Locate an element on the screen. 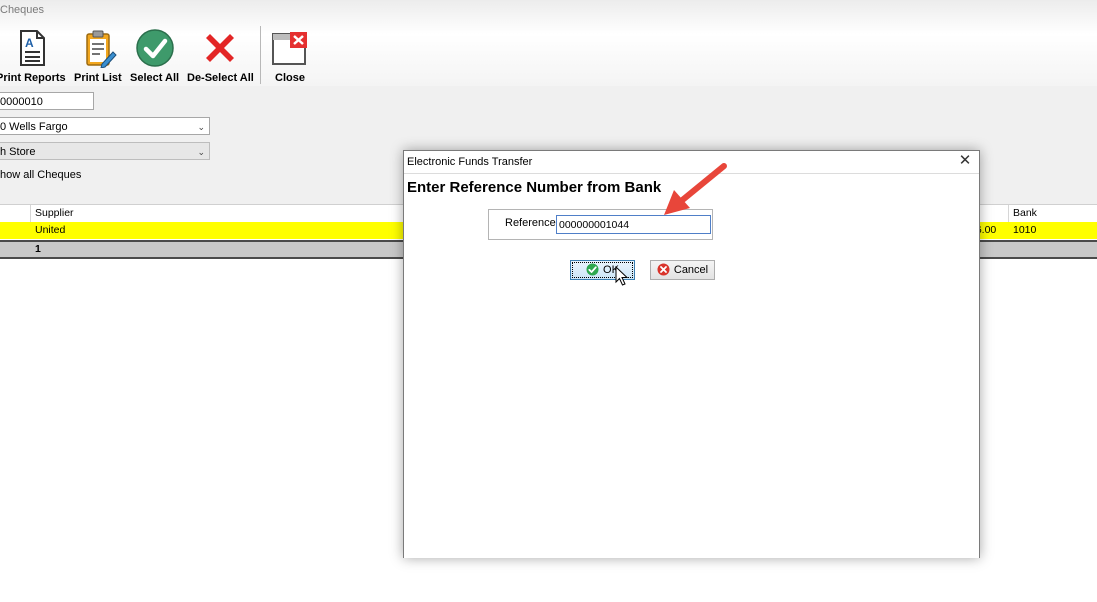 This screenshot has width=1097, height=602. print-reports-button: A Print Reports is located at coordinates (33, 56).